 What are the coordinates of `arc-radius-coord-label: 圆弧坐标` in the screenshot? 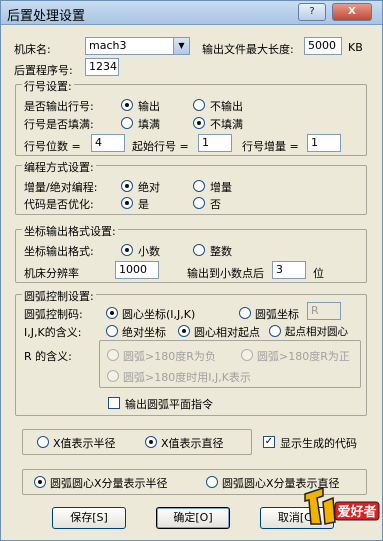 It's located at (277, 314).